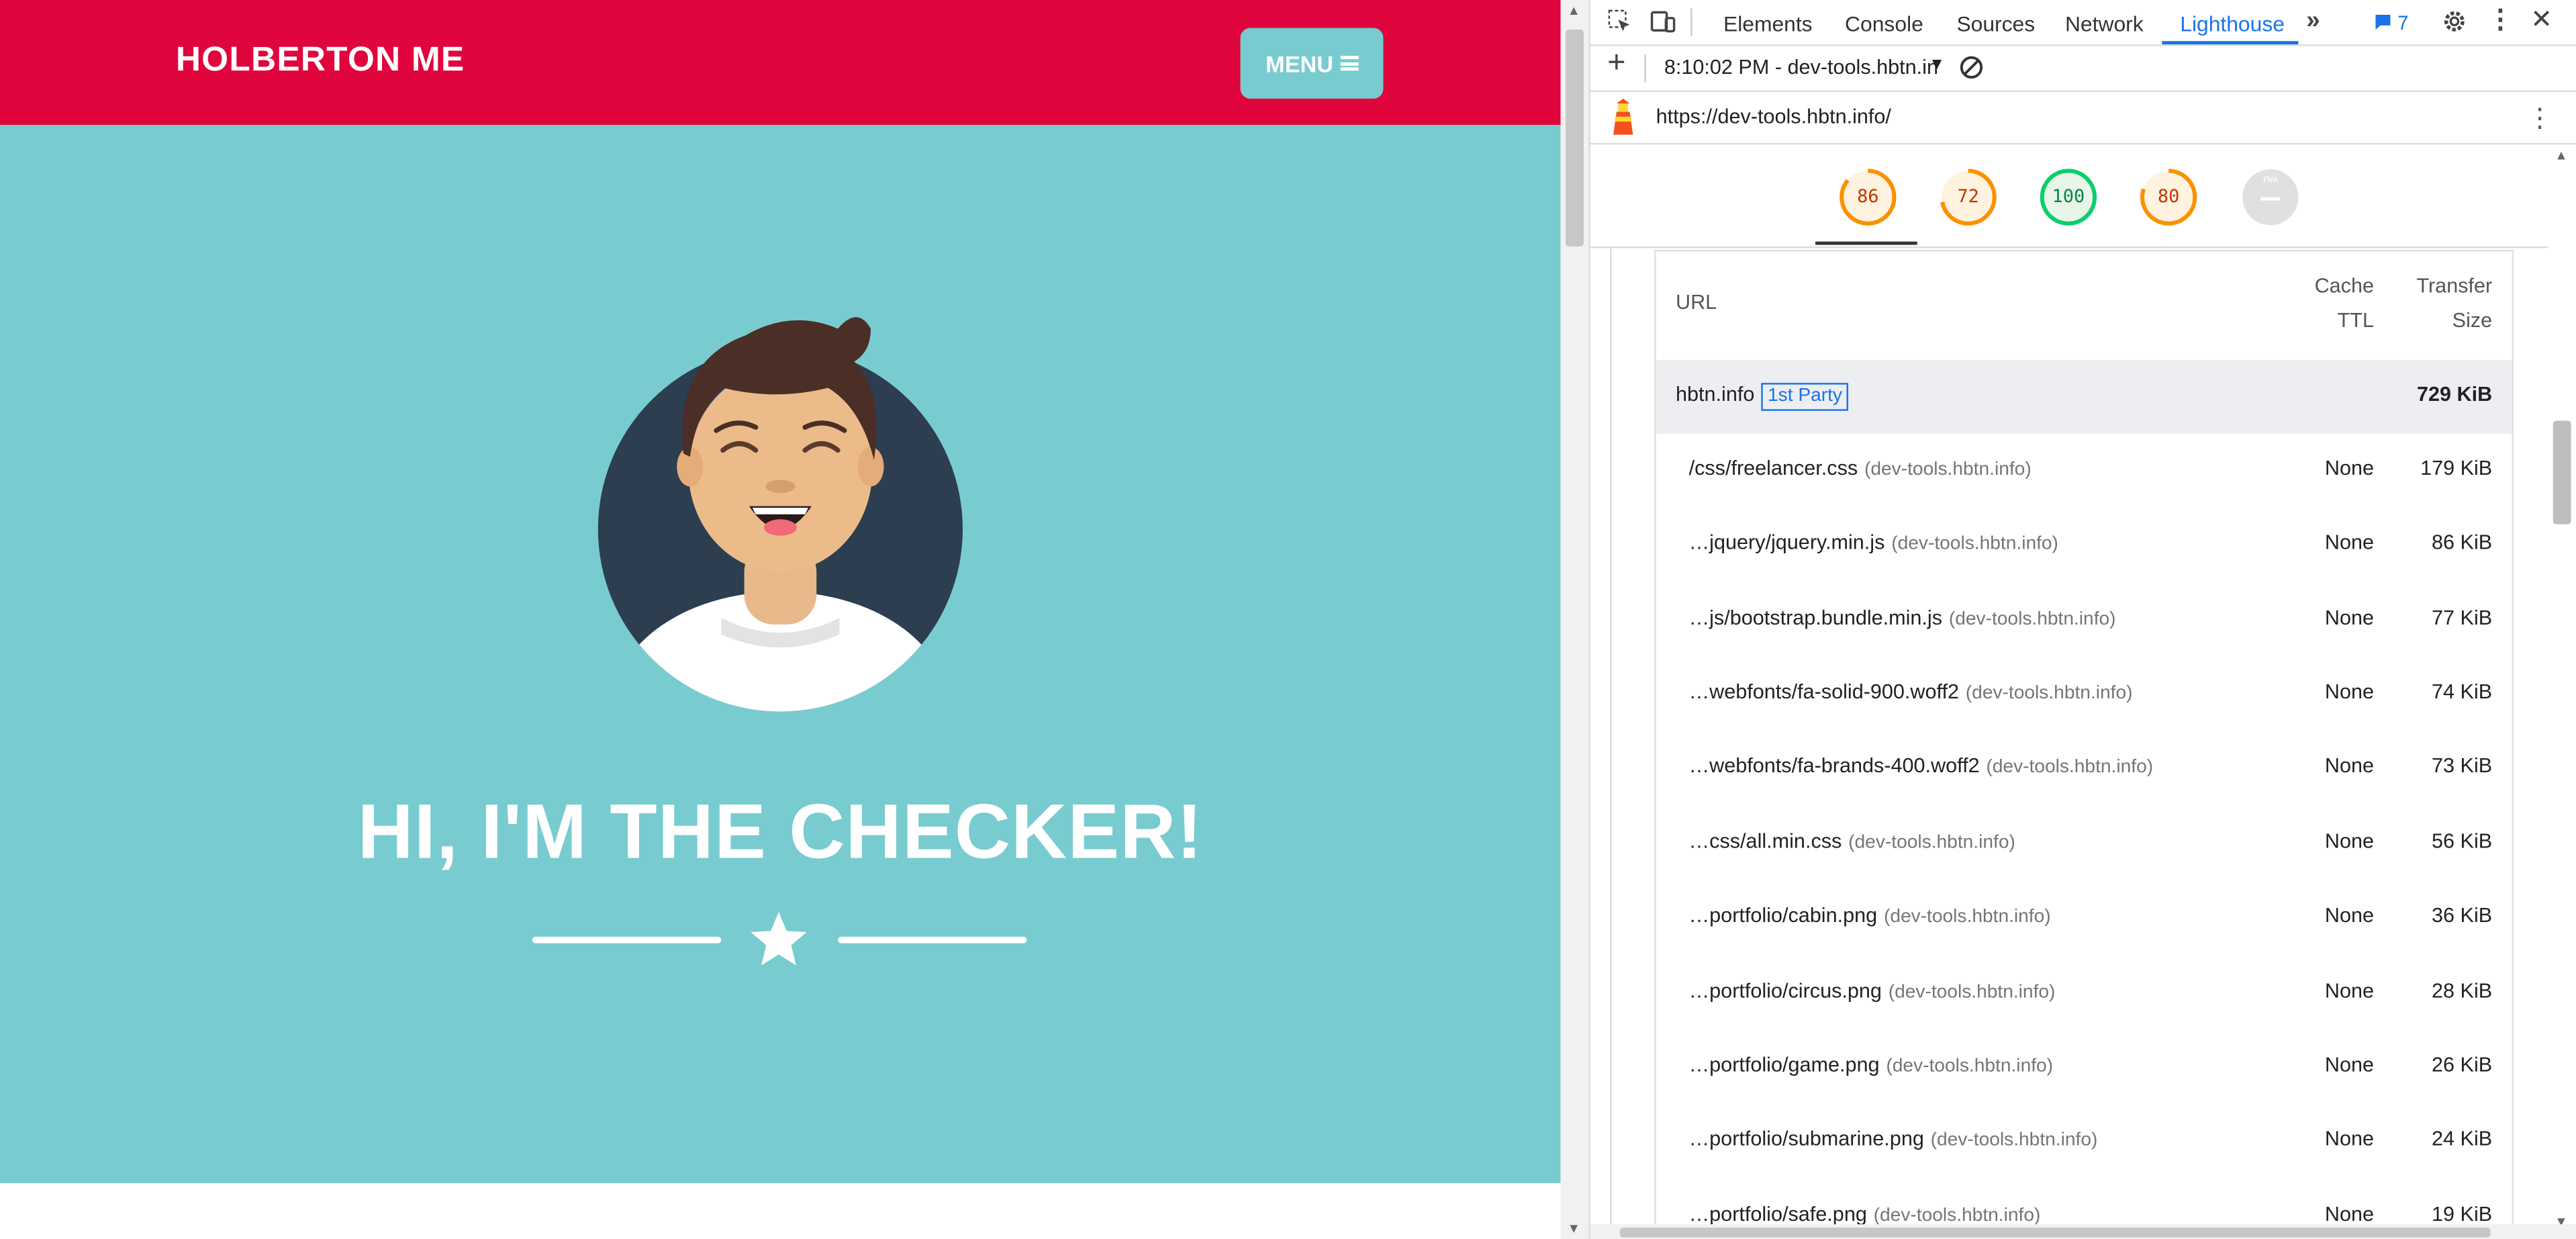  I want to click on settings-gear-icon, so click(2454, 21).